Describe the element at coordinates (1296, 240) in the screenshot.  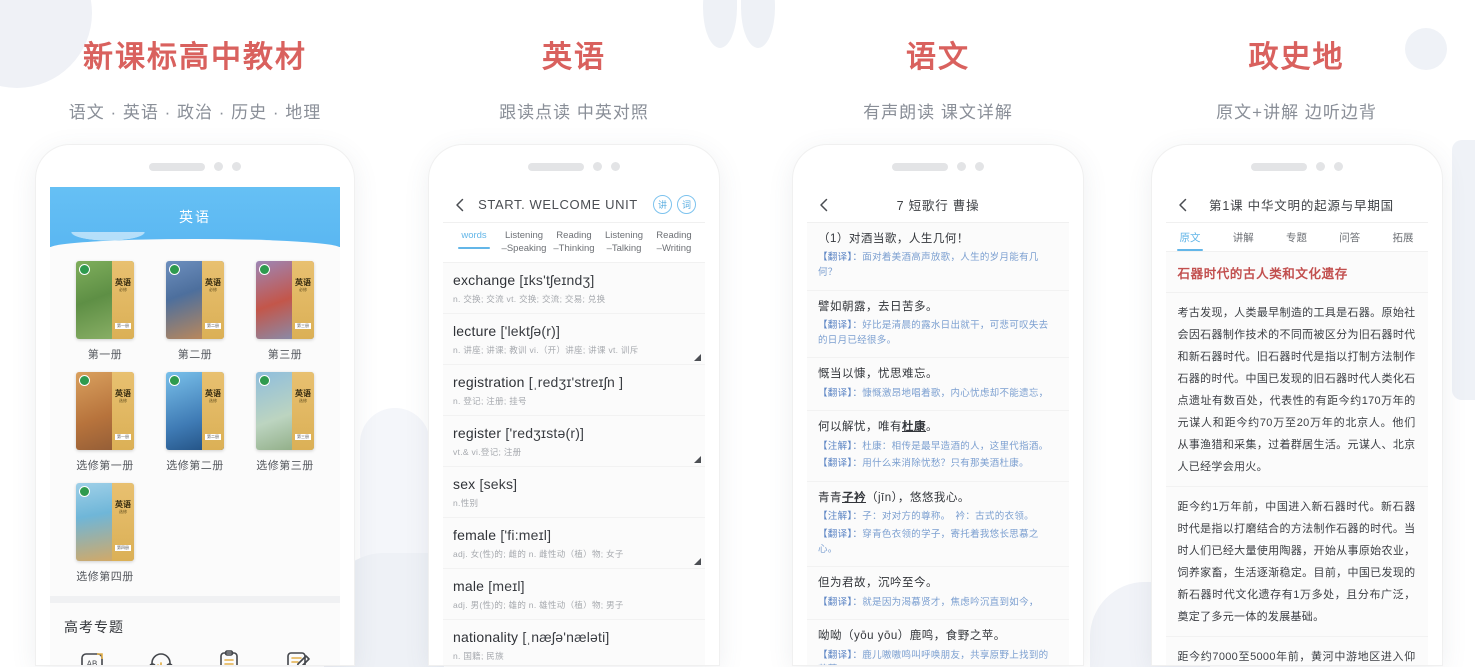
I see `tab-topics: 专题` at that location.